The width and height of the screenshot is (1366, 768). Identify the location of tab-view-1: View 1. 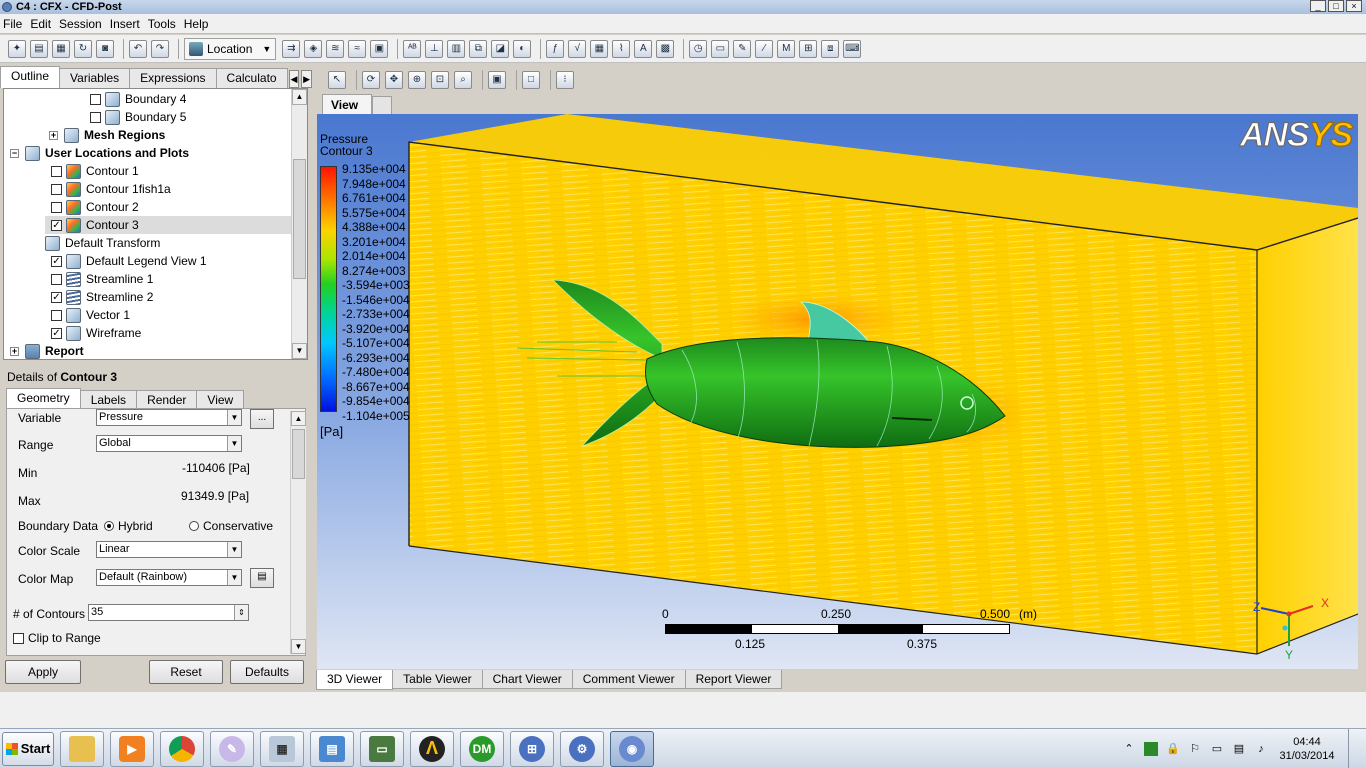
(347, 110).